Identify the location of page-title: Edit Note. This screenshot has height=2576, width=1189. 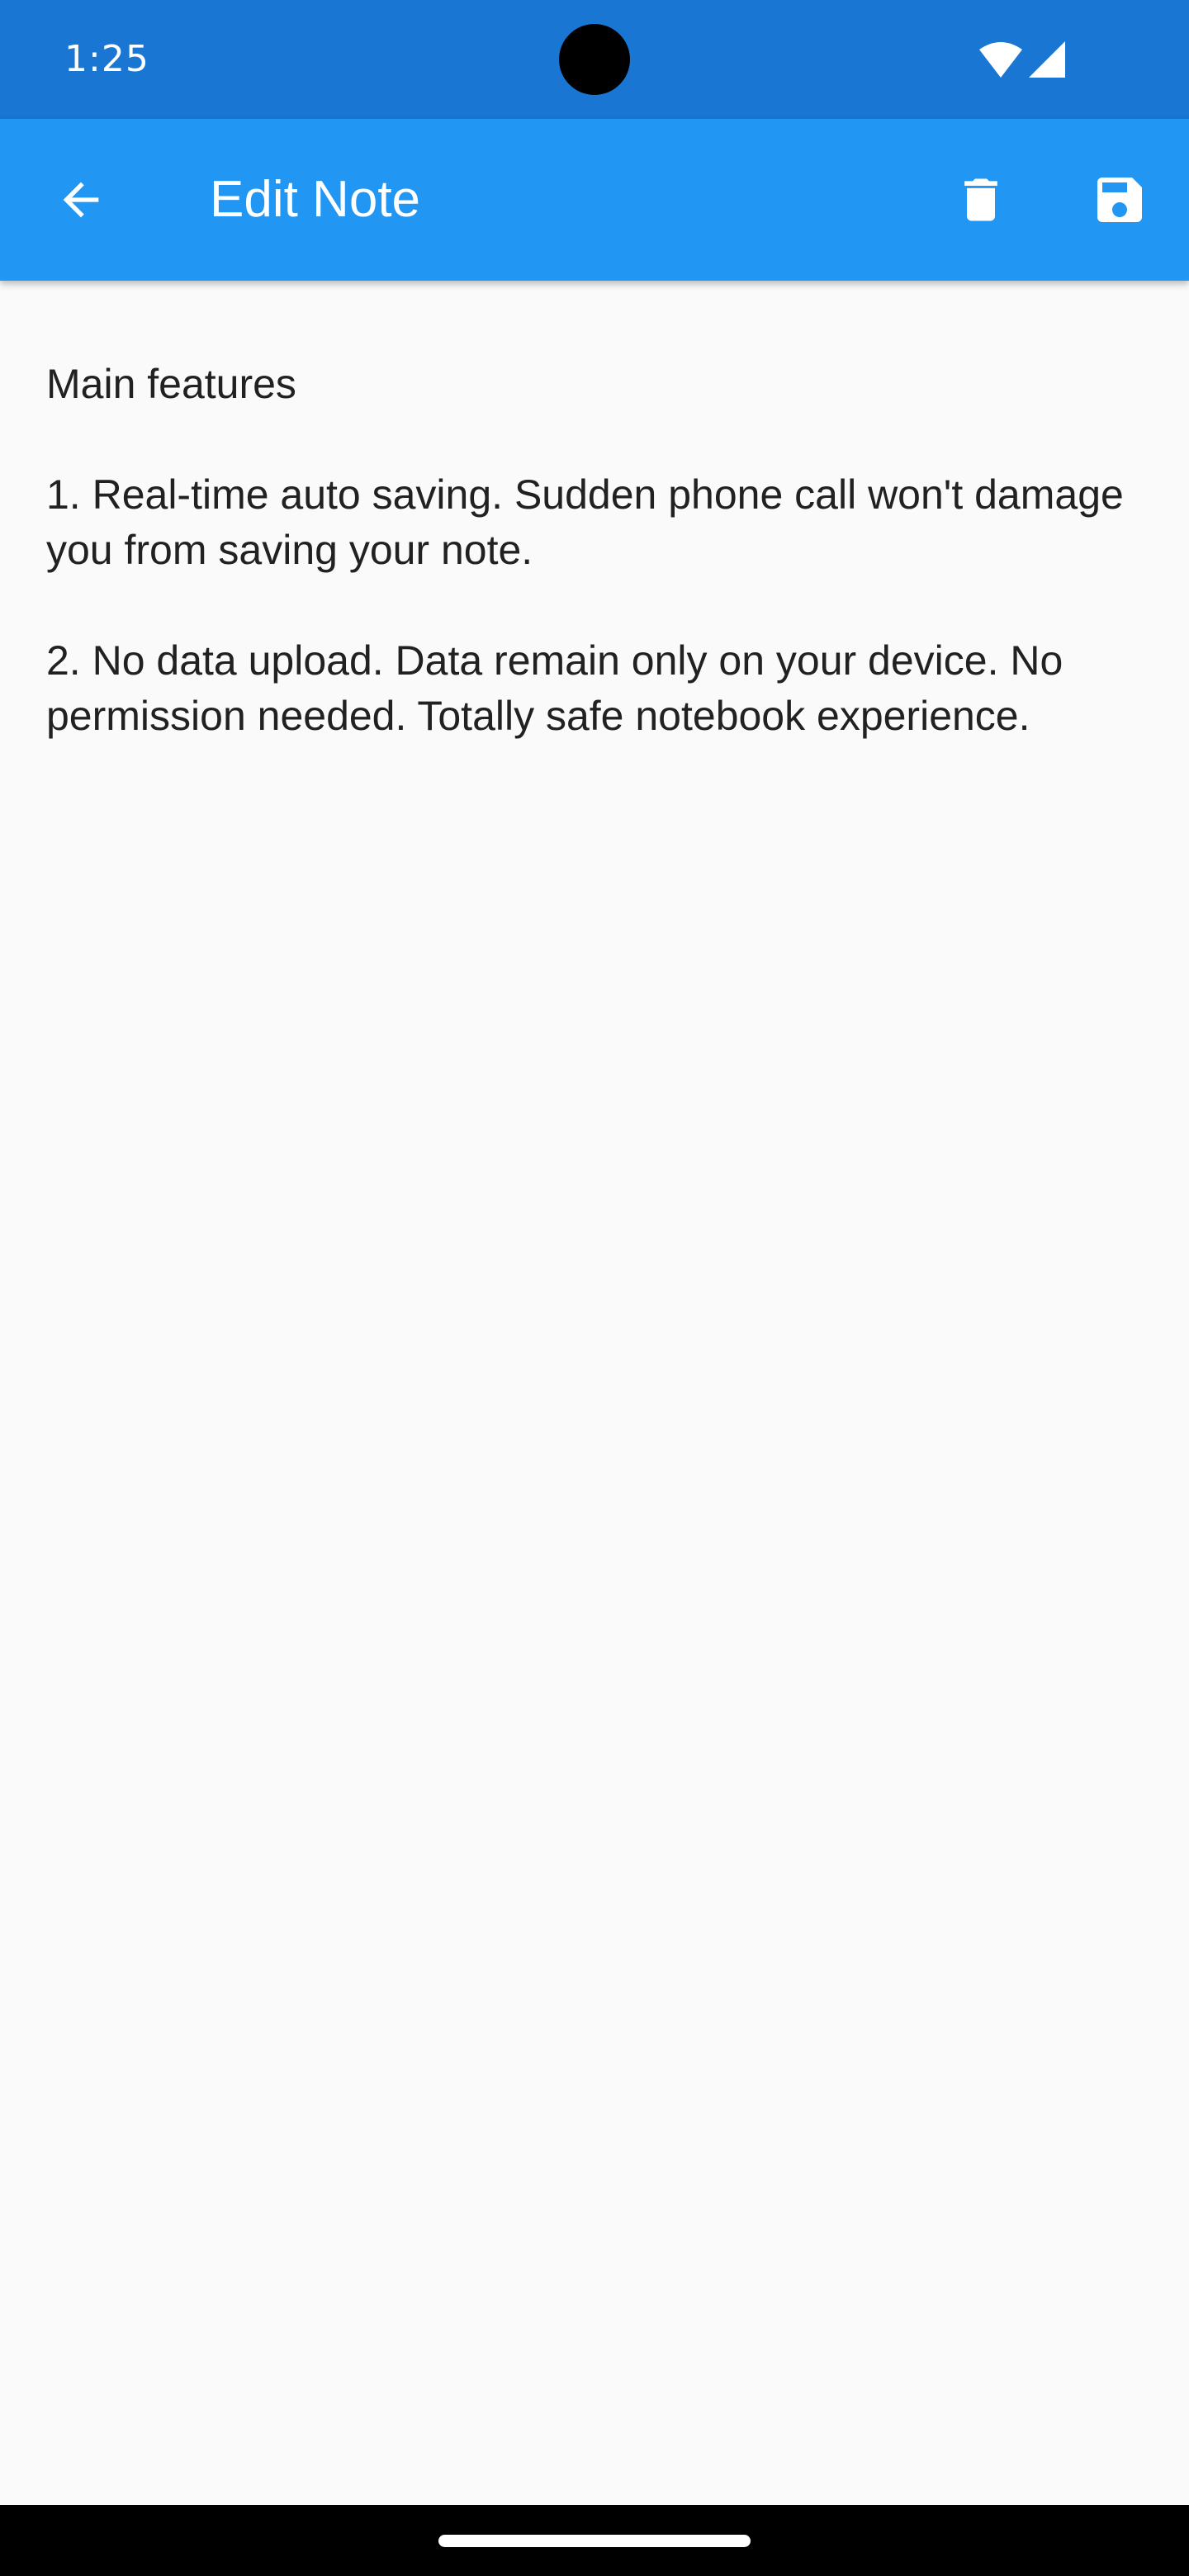
(315, 199).